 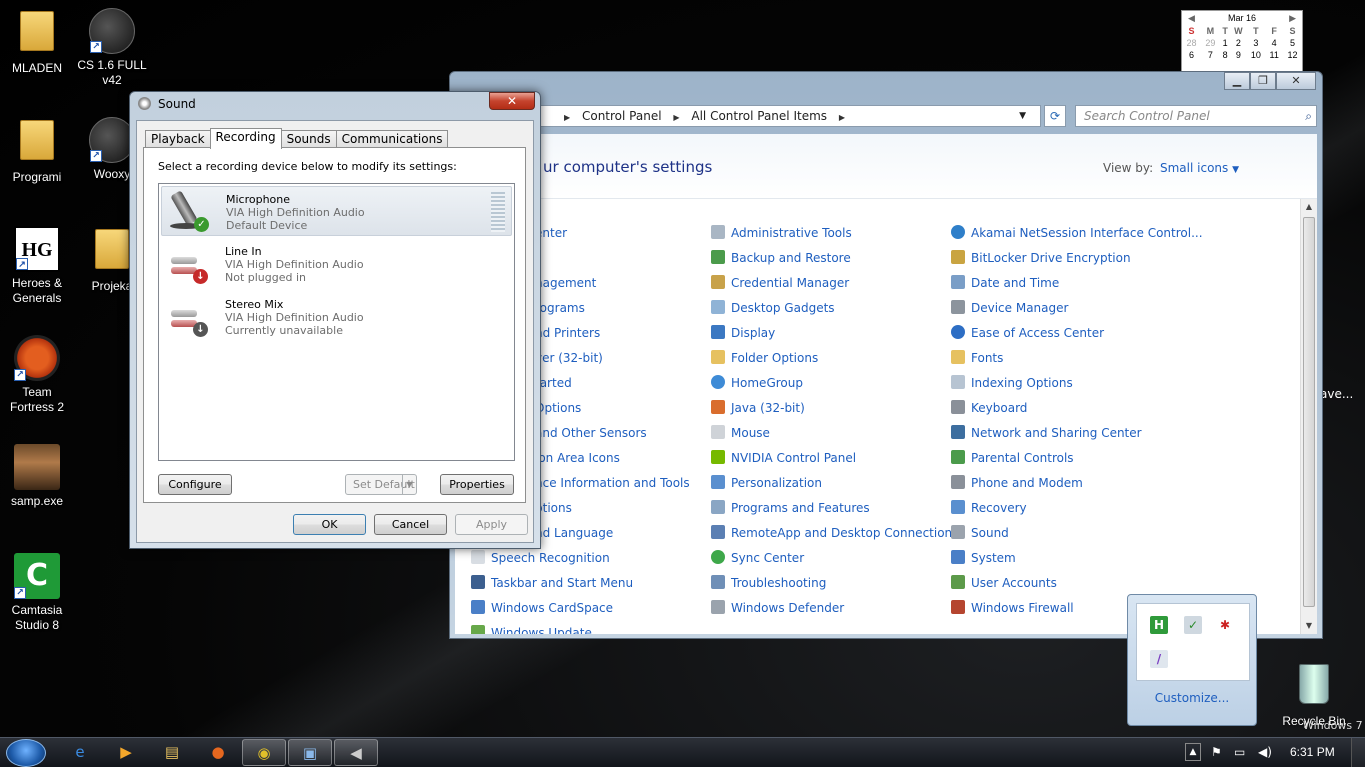 What do you see at coordinates (1255, 43) in the screenshot?
I see `calendar-date: 3` at bounding box center [1255, 43].